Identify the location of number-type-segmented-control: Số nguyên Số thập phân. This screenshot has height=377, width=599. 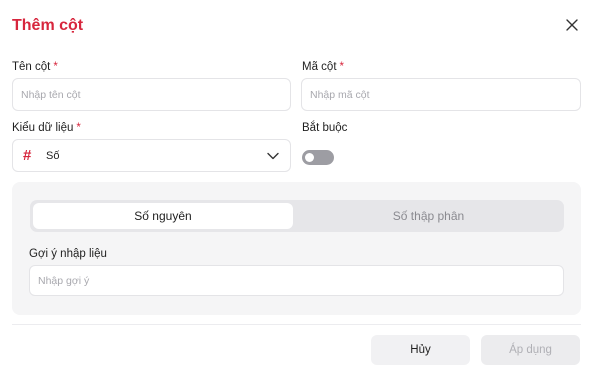
(297, 216).